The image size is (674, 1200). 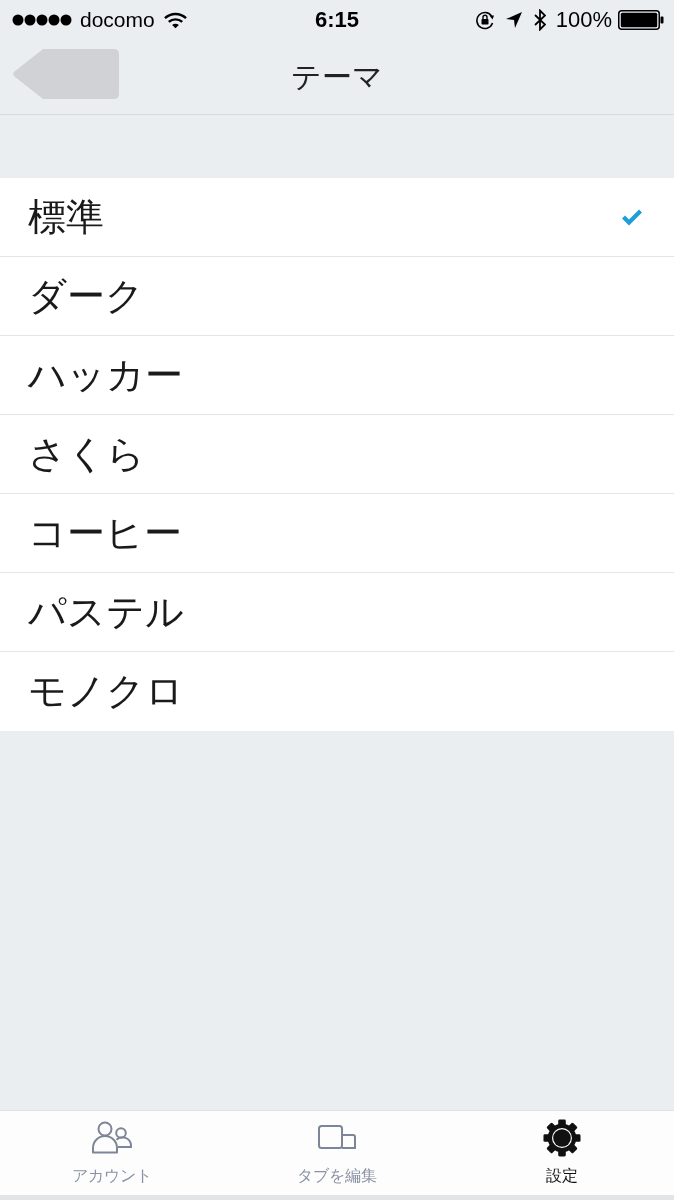 I want to click on back-button, so click(x=66, y=74).